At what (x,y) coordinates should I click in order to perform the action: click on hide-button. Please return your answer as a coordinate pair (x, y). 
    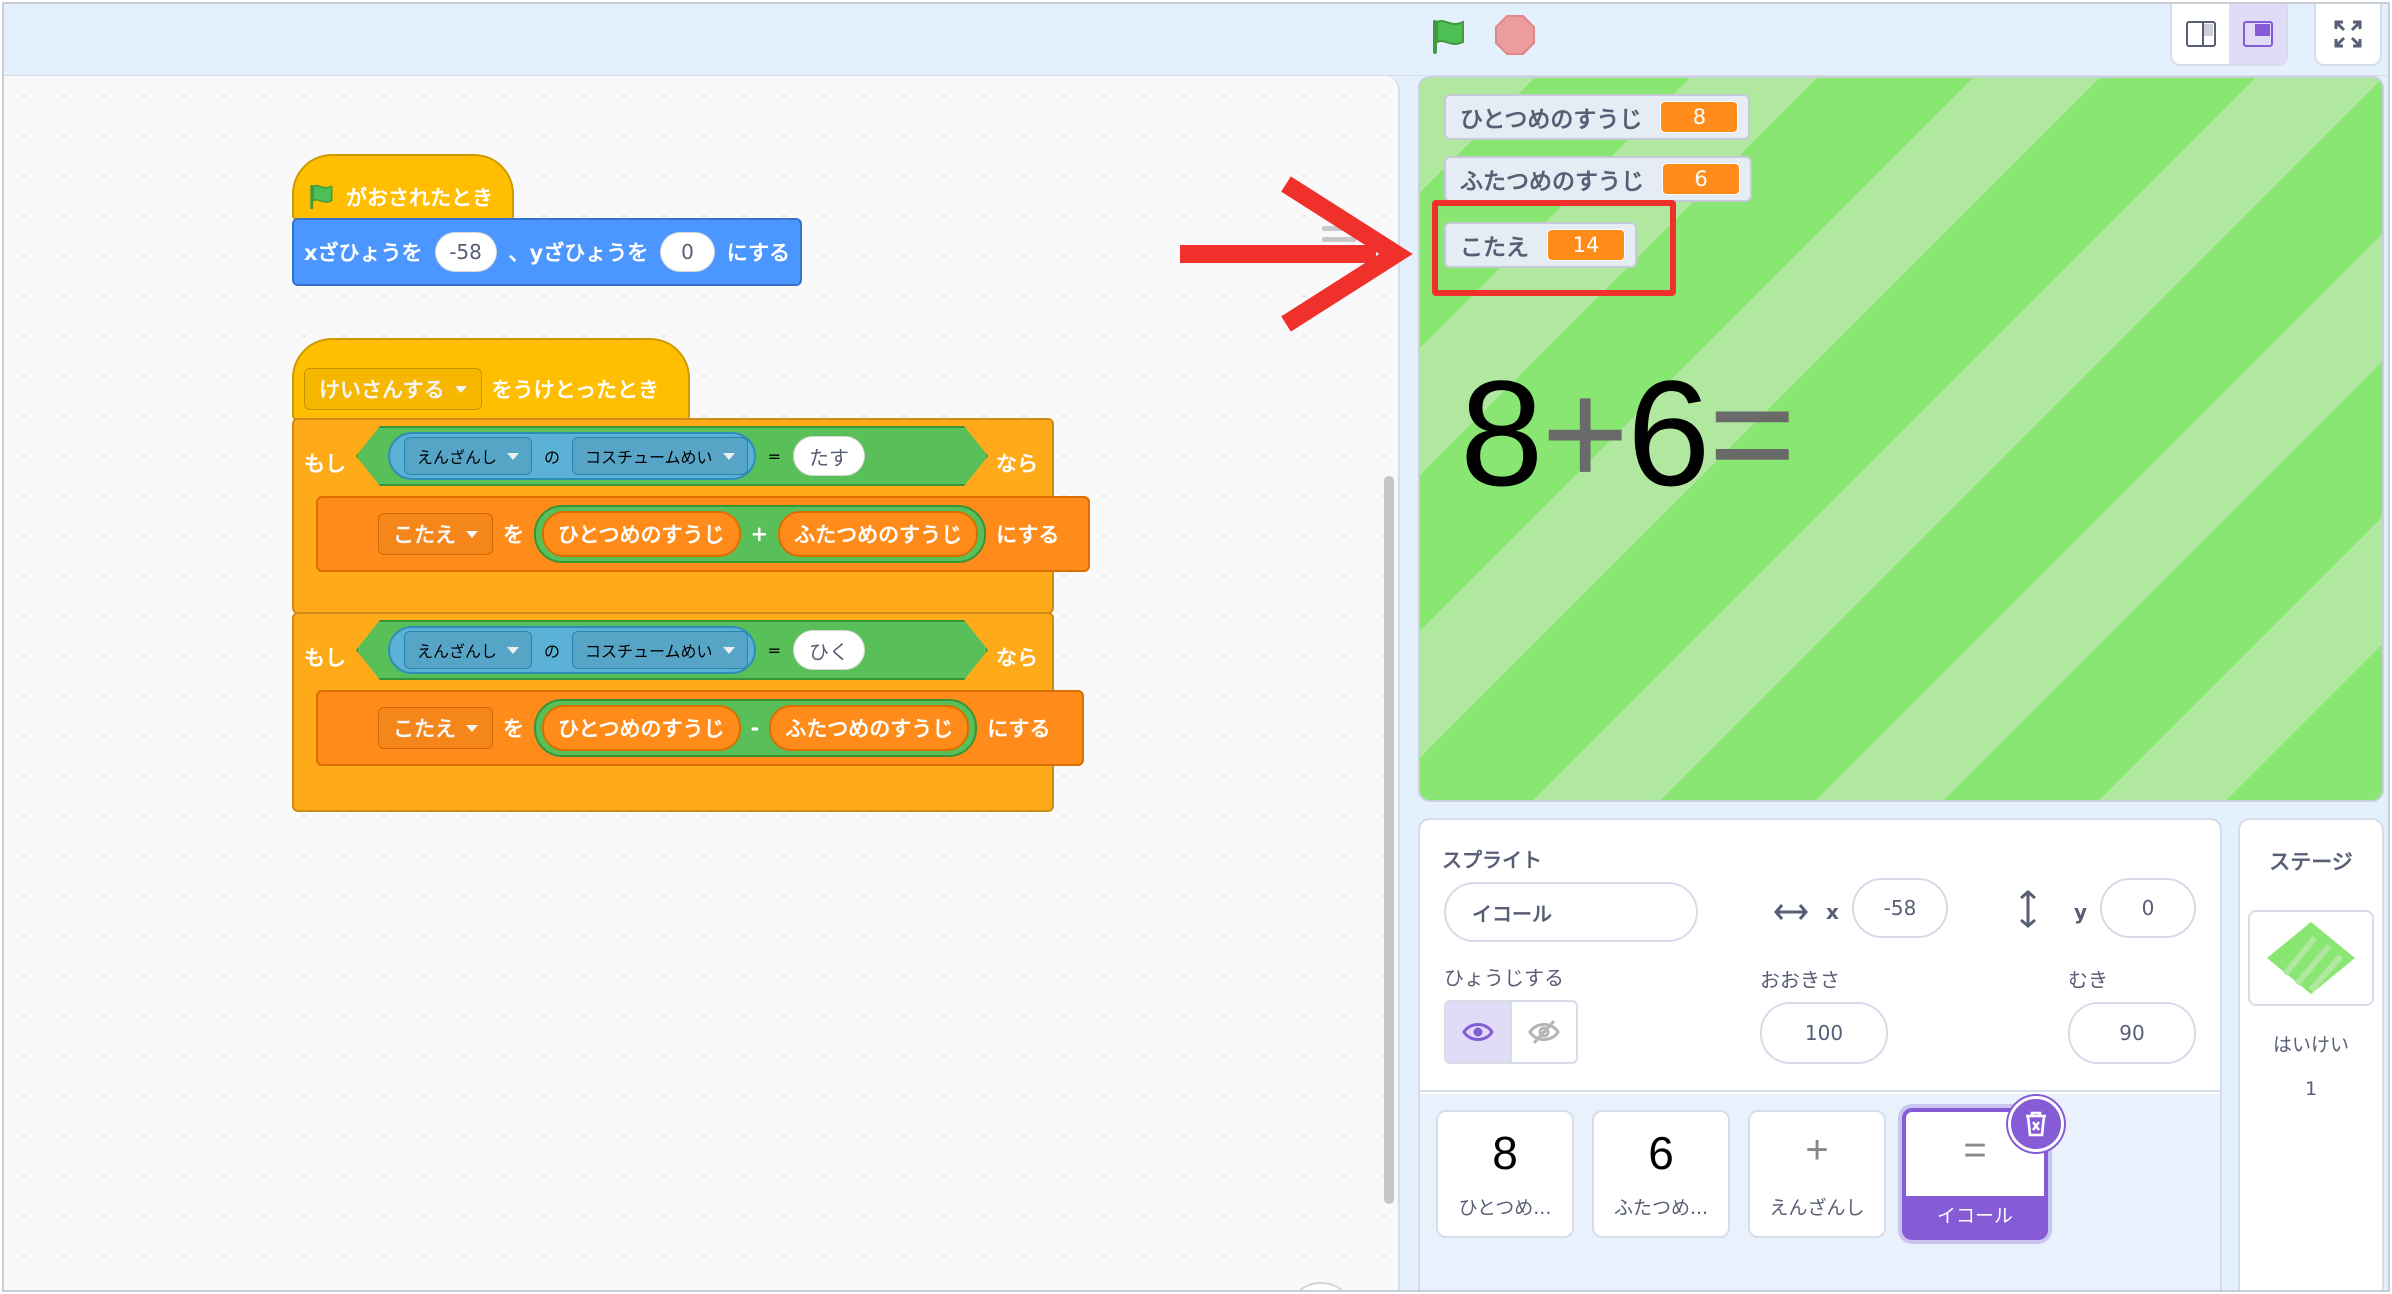
    Looking at the image, I should click on (1544, 1032).